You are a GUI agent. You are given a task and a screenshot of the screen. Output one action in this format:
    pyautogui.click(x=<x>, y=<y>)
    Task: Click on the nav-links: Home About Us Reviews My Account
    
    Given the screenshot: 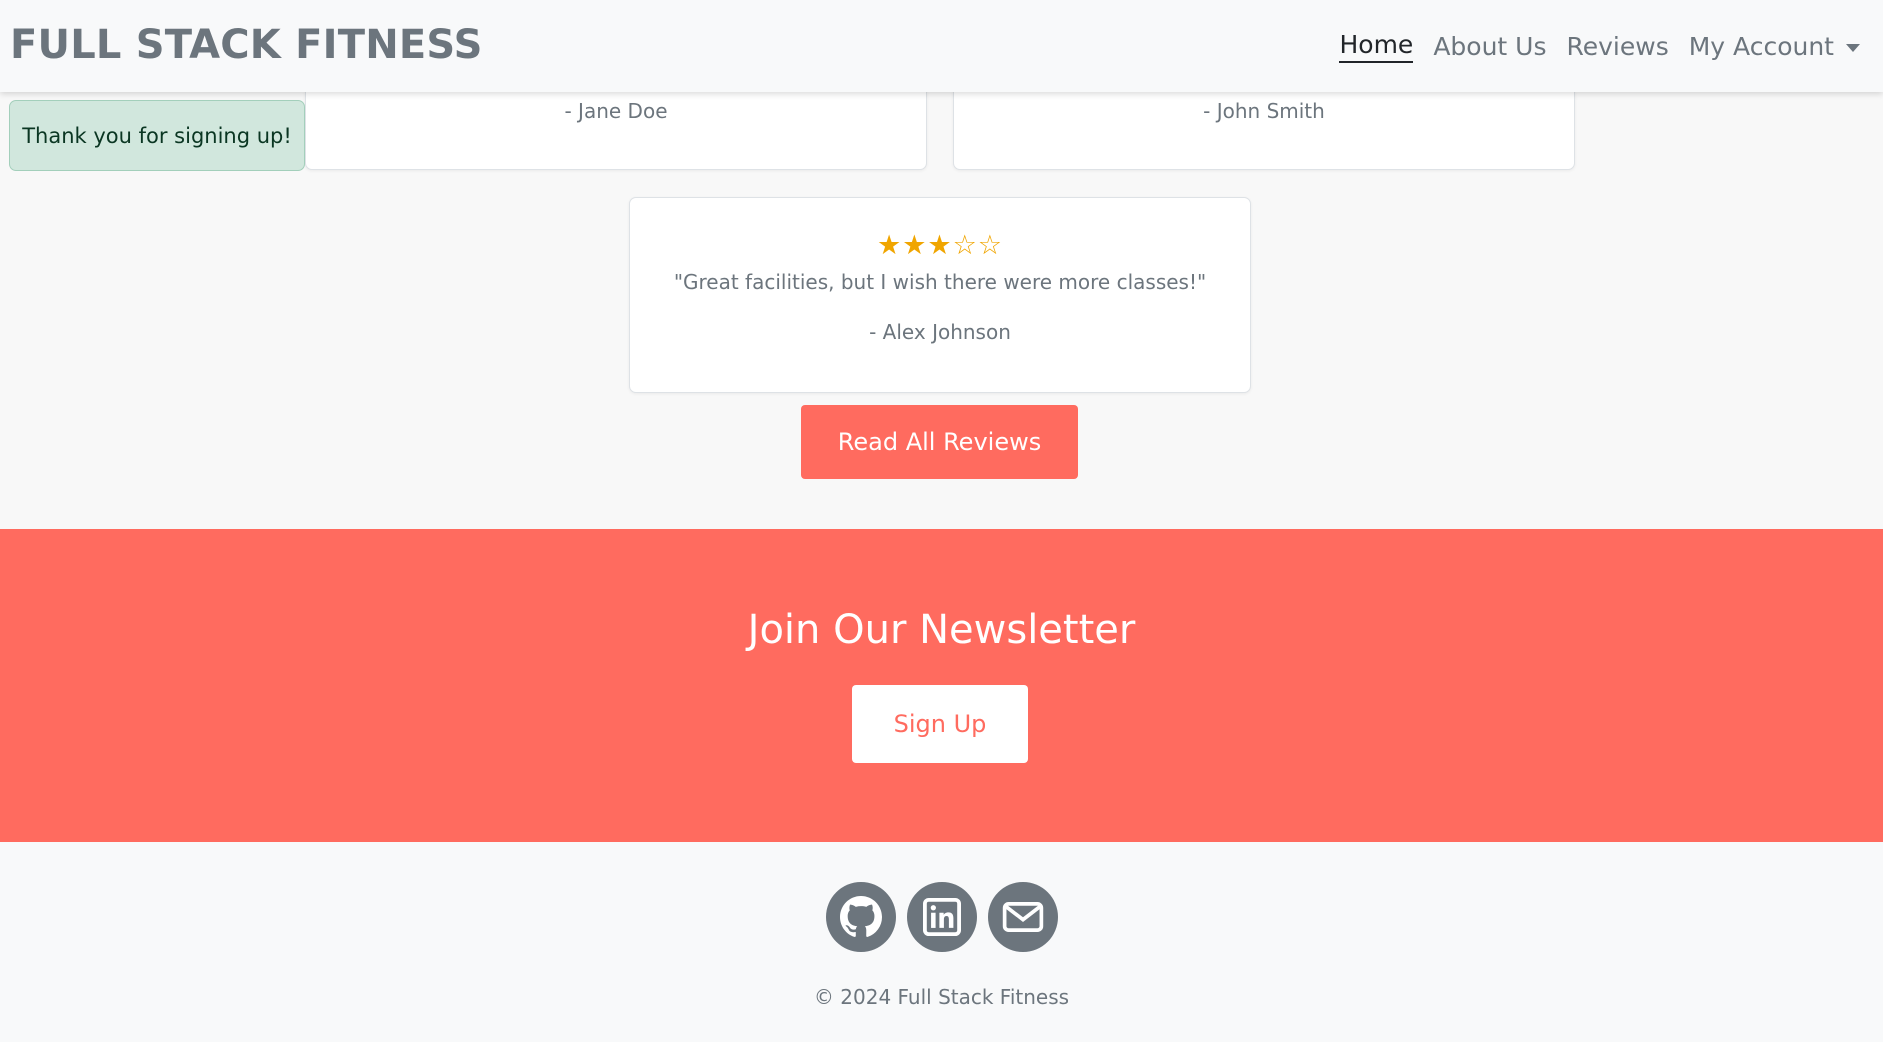 What is the action you would take?
    pyautogui.click(x=1599, y=46)
    